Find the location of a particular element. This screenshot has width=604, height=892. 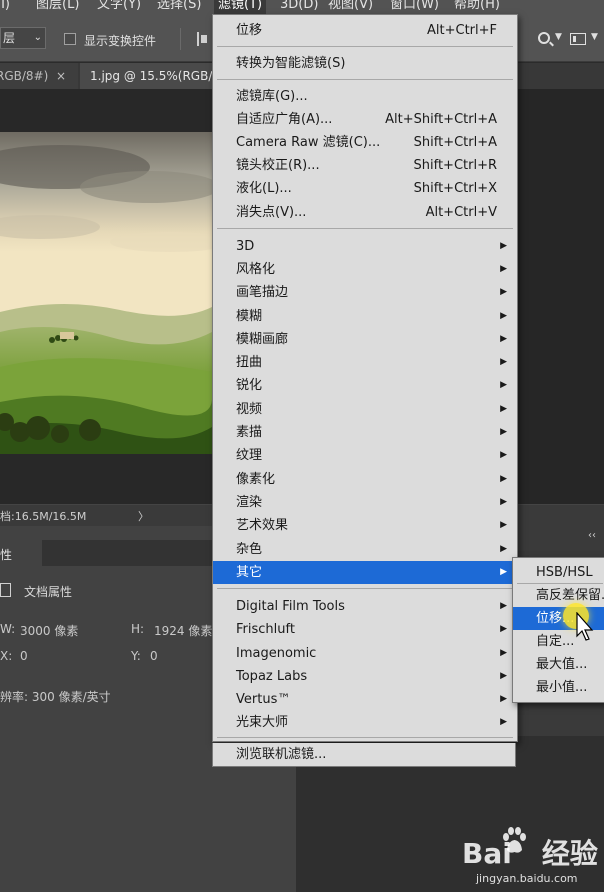

menu-item-label: 扭曲 is located at coordinates (249, 362).